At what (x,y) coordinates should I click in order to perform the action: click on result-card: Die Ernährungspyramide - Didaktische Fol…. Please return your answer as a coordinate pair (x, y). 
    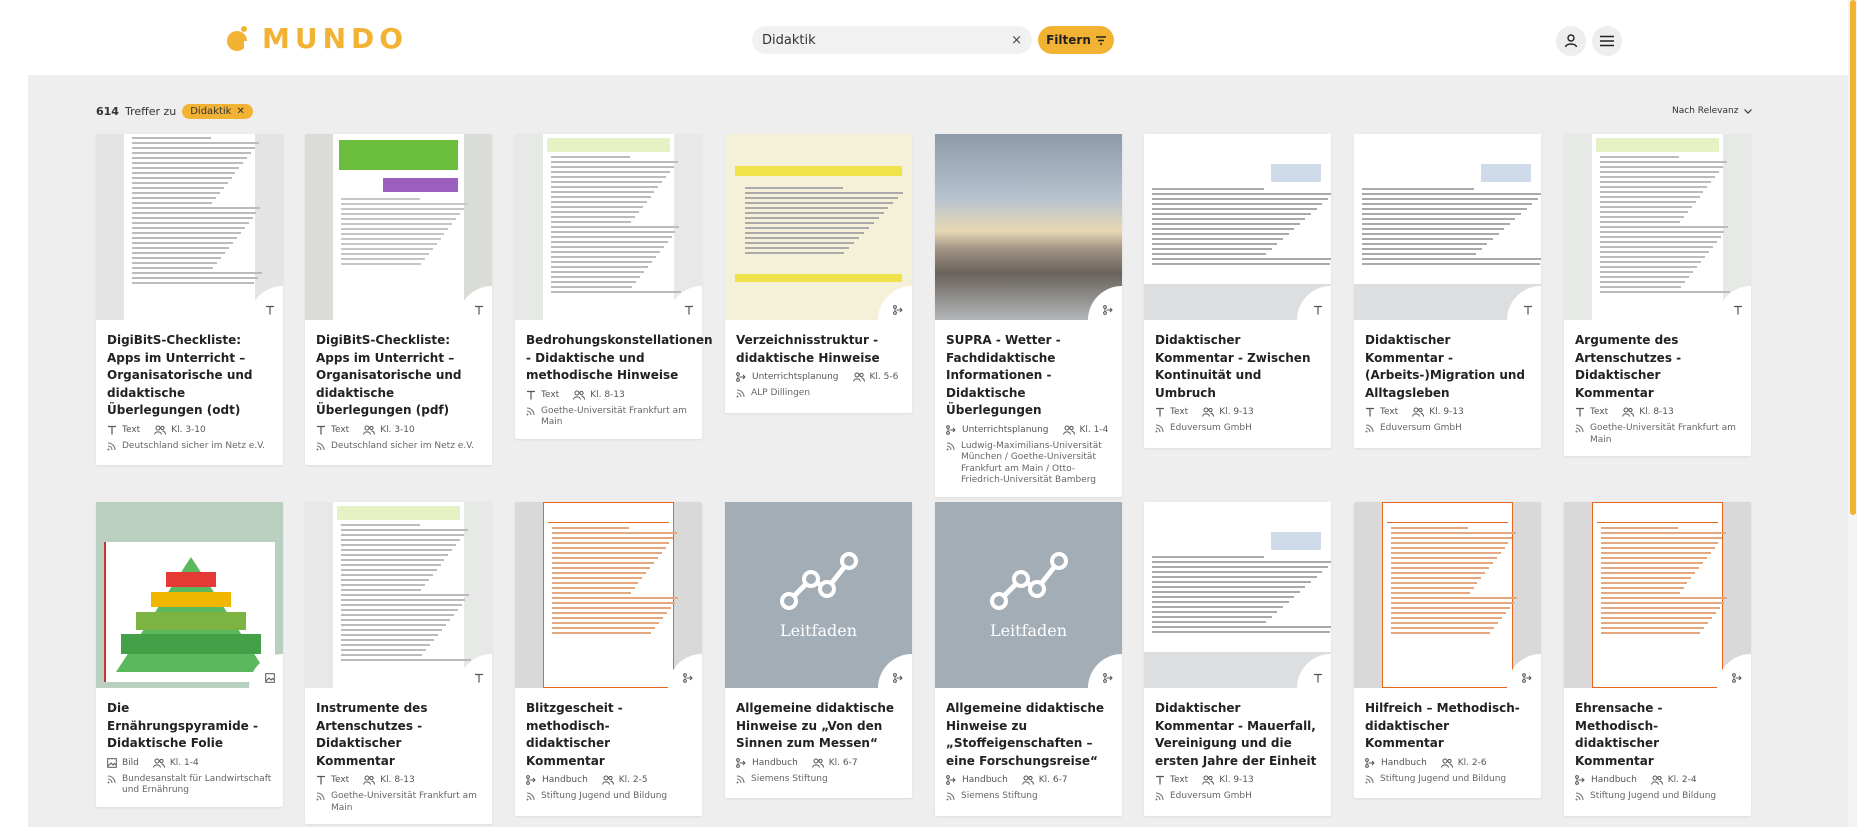
    Looking at the image, I should click on (189, 654).